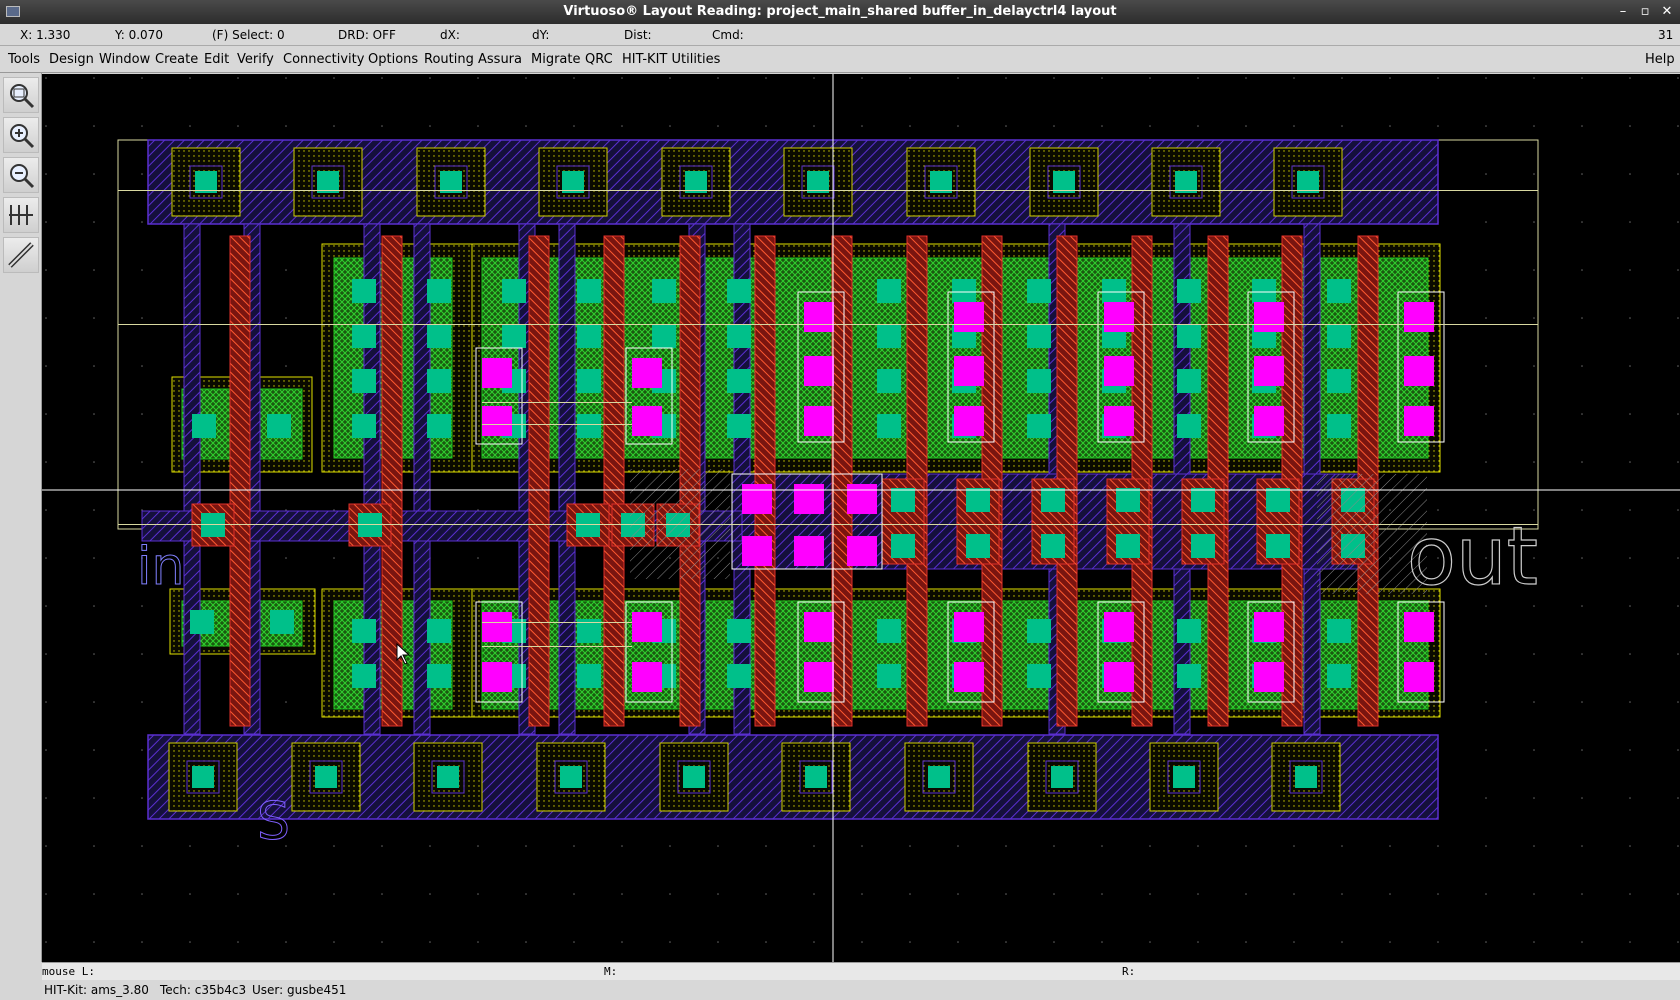  Describe the element at coordinates (557, 424) in the screenshot. I see `route-line` at that location.